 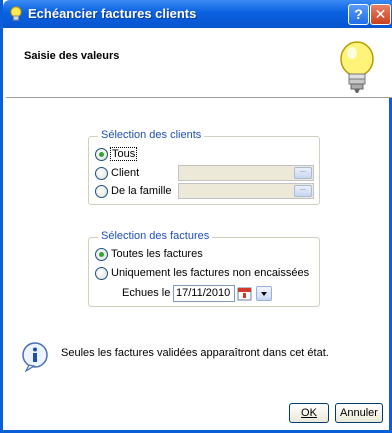 I want to click on window-title: Echéancier factures clients, so click(x=112, y=13).